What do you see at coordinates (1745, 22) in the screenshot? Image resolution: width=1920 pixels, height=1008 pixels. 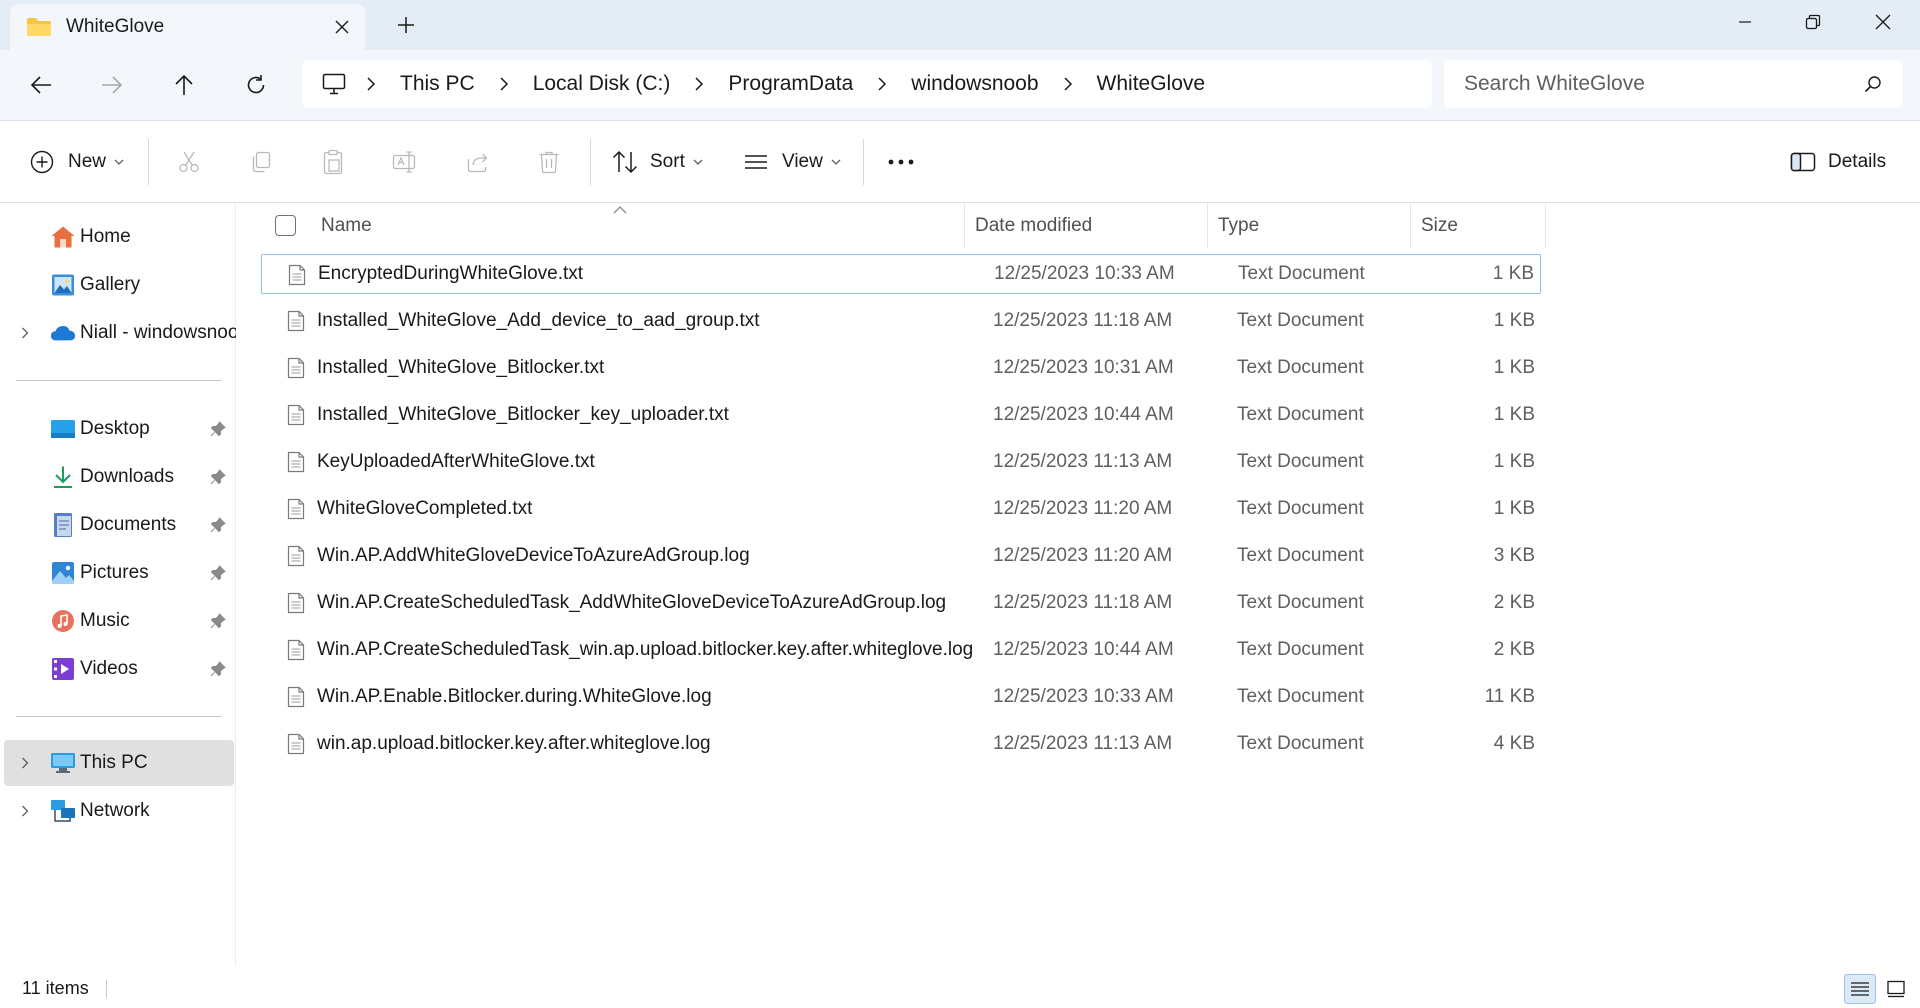 I see `minimize-button` at bounding box center [1745, 22].